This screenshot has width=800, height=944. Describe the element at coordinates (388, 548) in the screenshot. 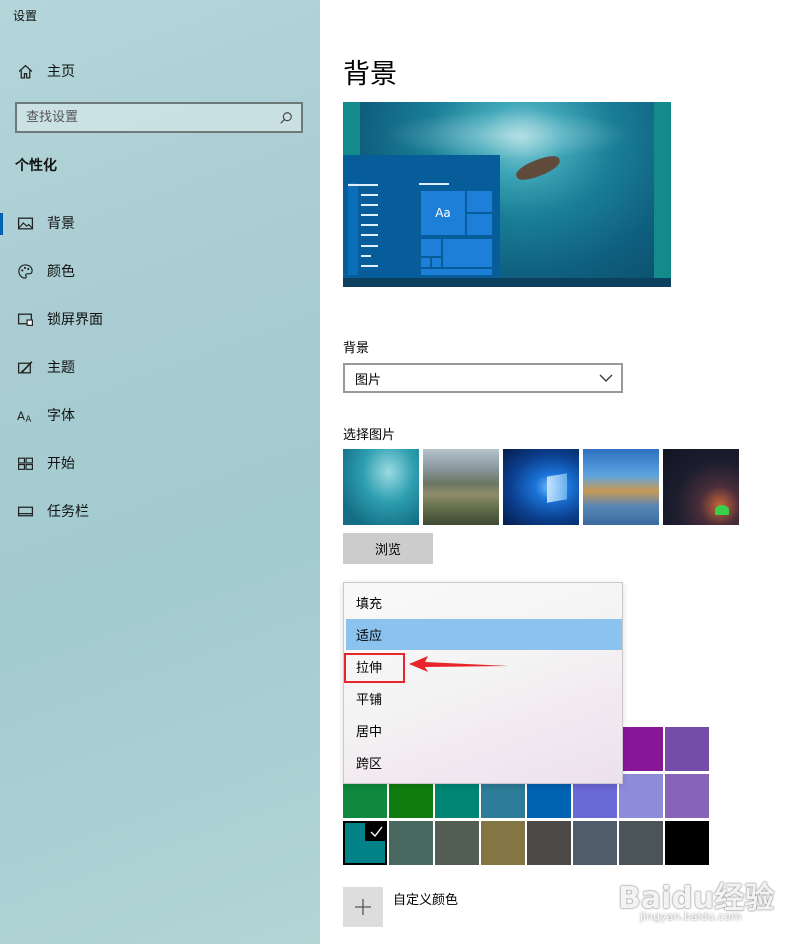

I see `browse-button: 浏览` at that location.